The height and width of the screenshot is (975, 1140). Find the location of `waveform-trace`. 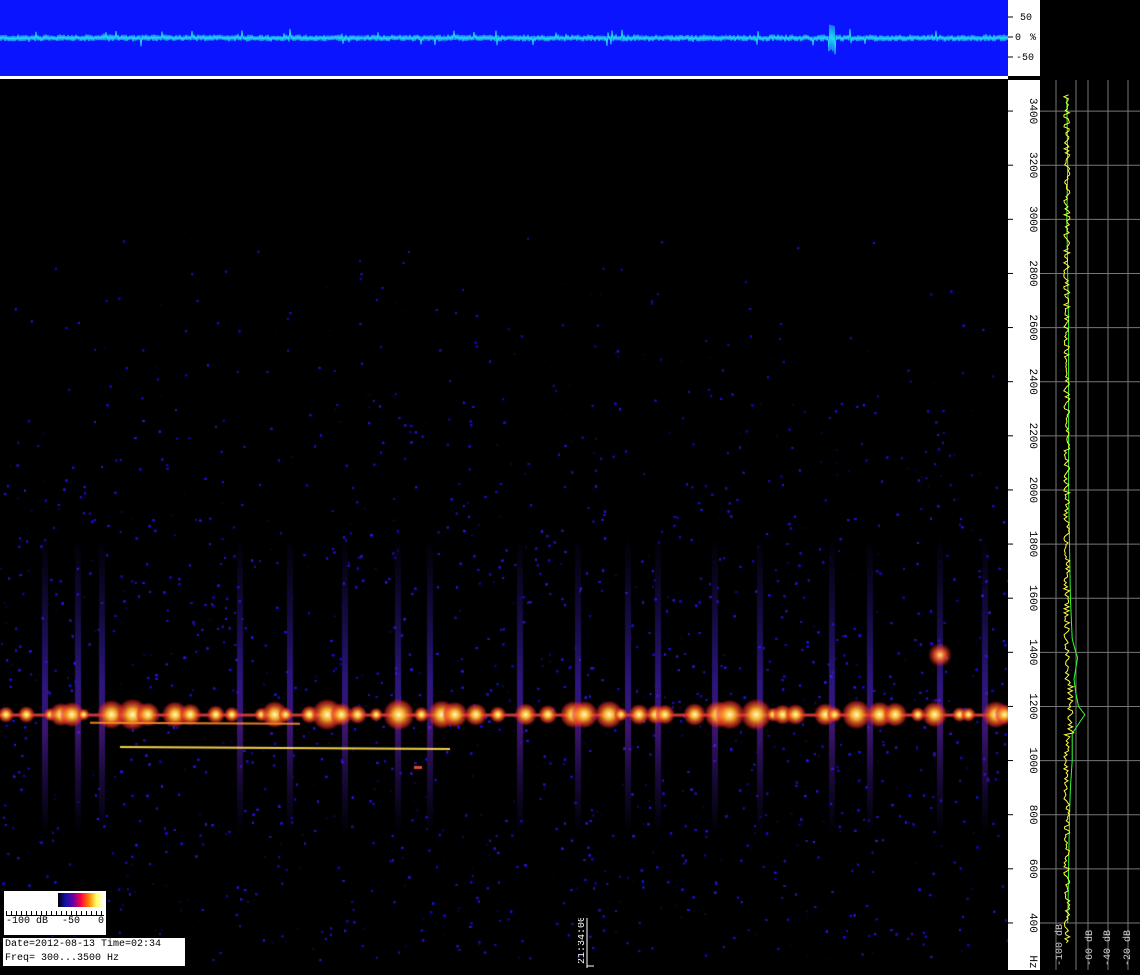

waveform-trace is located at coordinates (504, 39).